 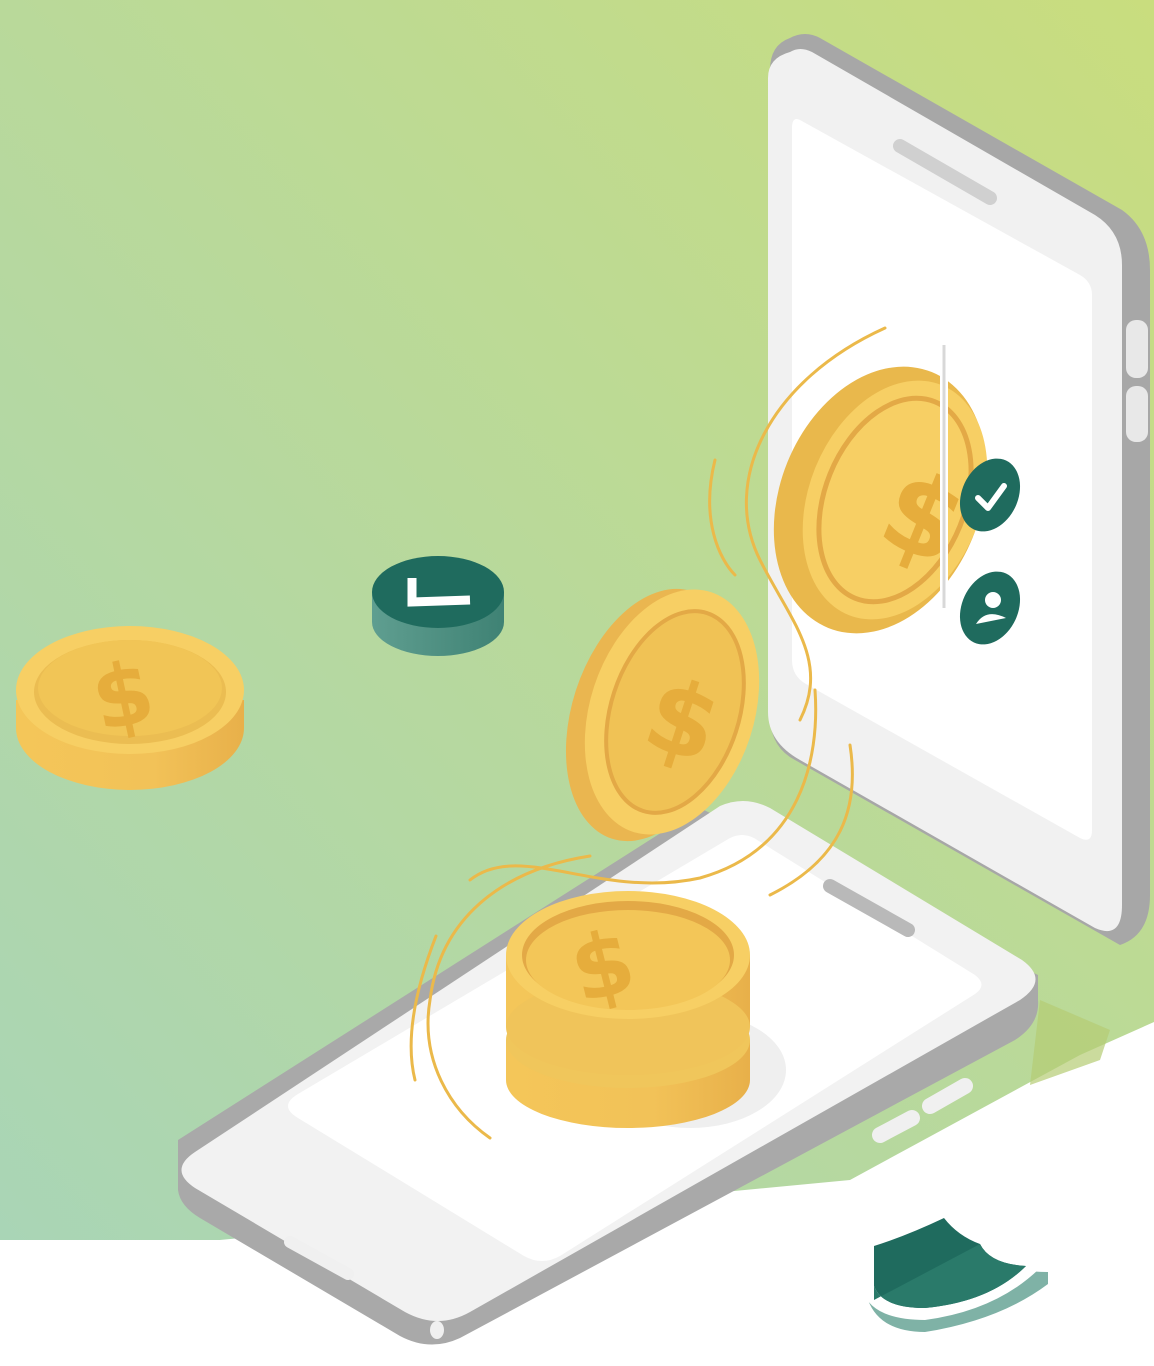 What do you see at coordinates (437, 1330) in the screenshot?
I see `headphone-jack` at bounding box center [437, 1330].